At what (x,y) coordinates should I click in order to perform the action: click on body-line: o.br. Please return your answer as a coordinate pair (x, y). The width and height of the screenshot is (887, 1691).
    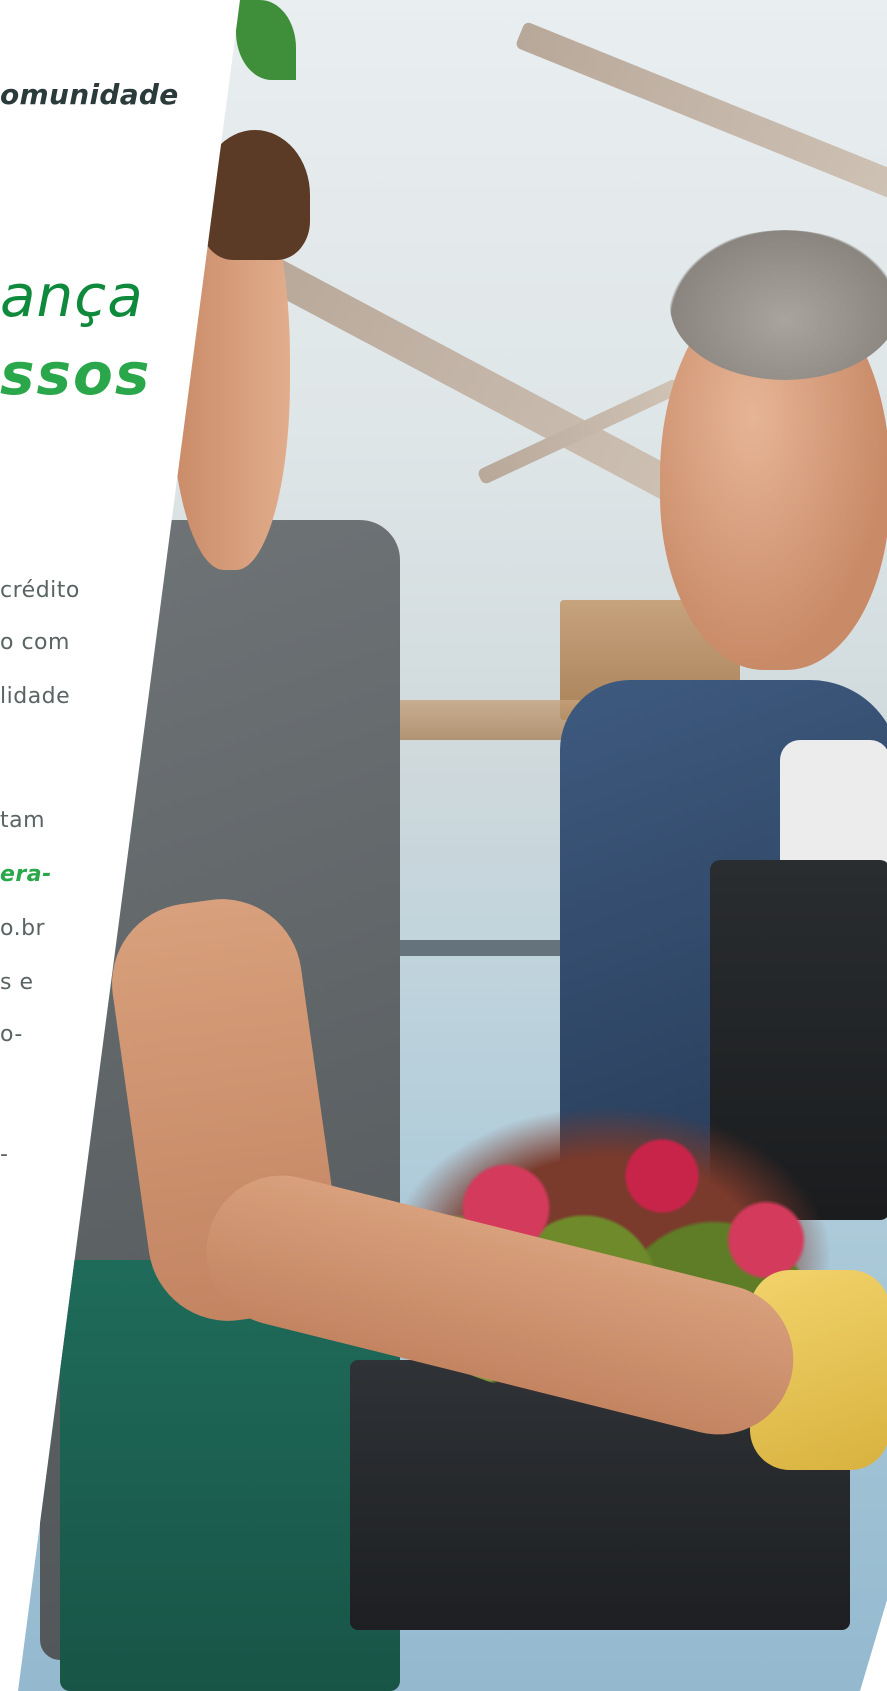
    Looking at the image, I should click on (23, 928).